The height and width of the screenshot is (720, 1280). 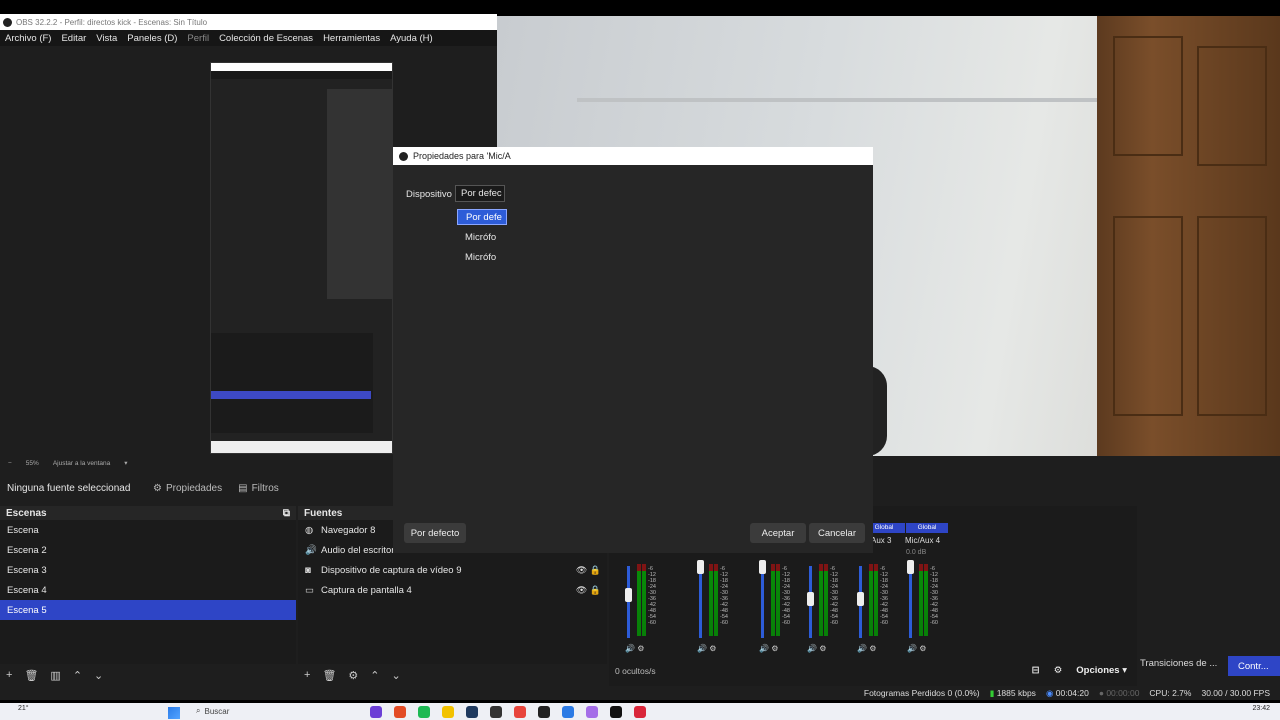 What do you see at coordinates (482, 217) in the screenshot?
I see `device-option: Por defe` at bounding box center [482, 217].